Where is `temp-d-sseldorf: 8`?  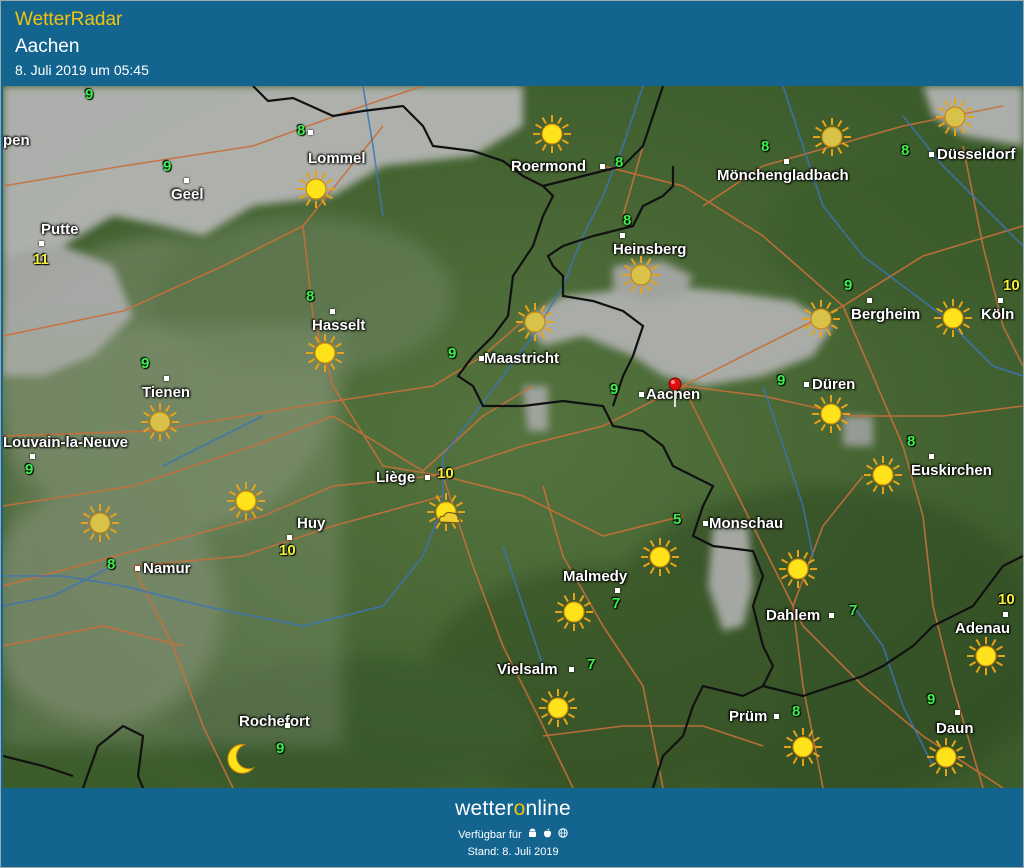 temp-d-sseldorf: 8 is located at coordinates (905, 150).